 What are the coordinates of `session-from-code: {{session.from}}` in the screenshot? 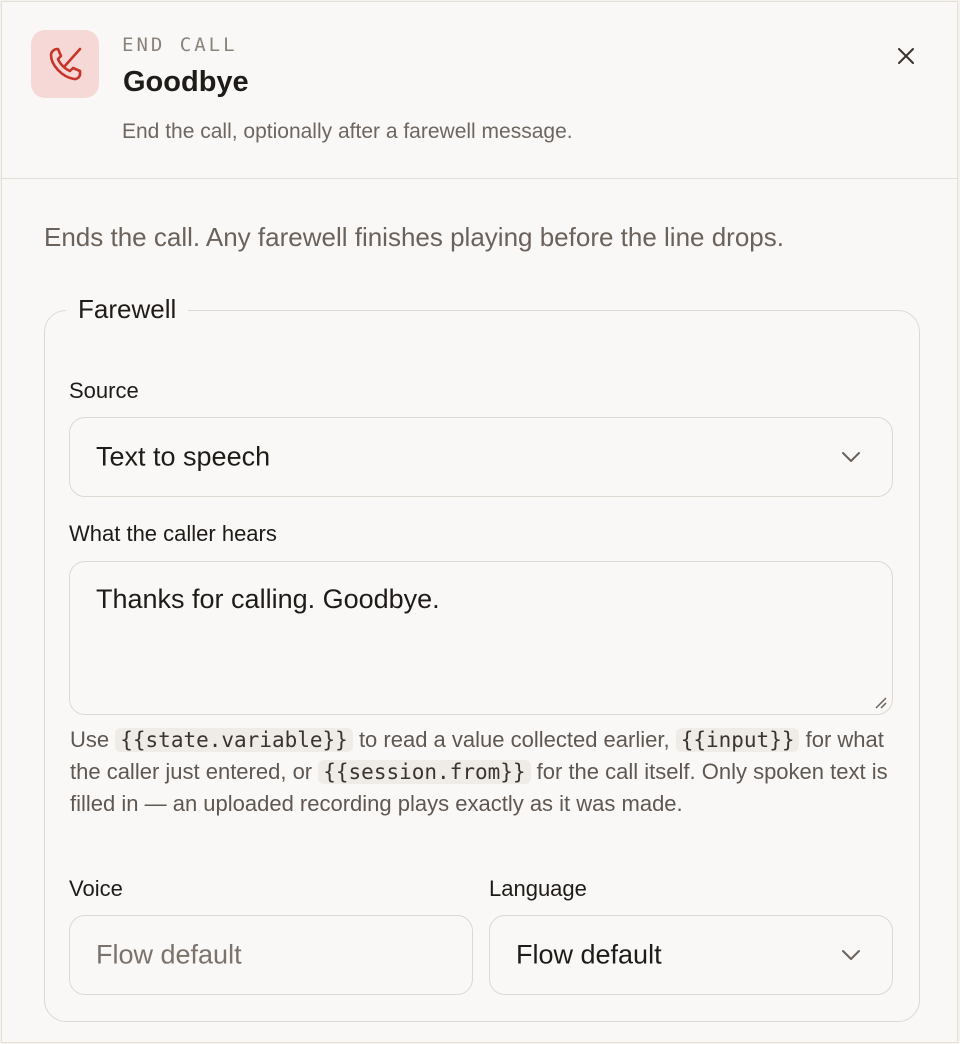 It's located at (424, 772).